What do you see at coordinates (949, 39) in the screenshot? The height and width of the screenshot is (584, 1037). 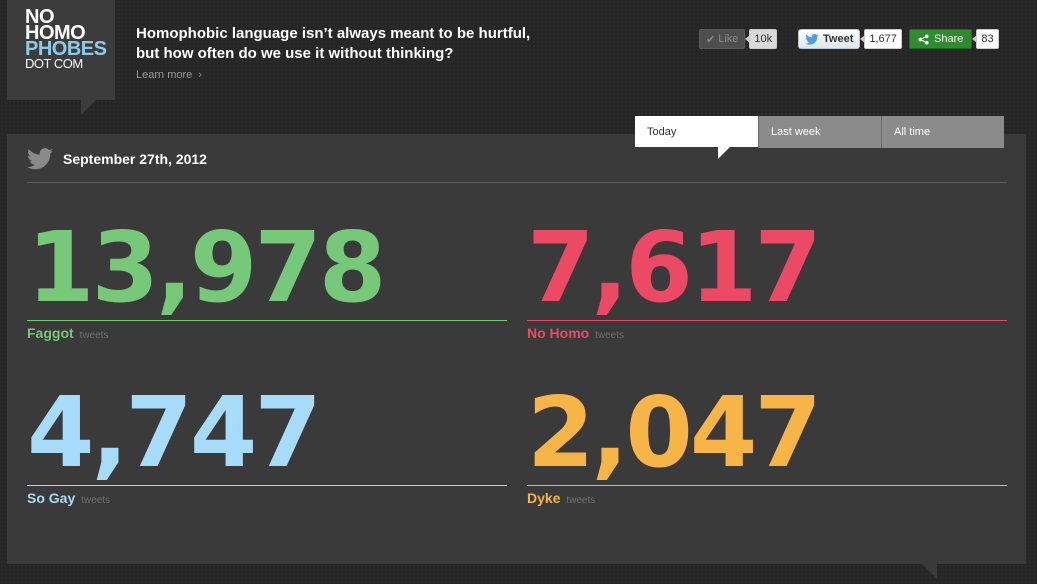 I see `share-label: Share` at bounding box center [949, 39].